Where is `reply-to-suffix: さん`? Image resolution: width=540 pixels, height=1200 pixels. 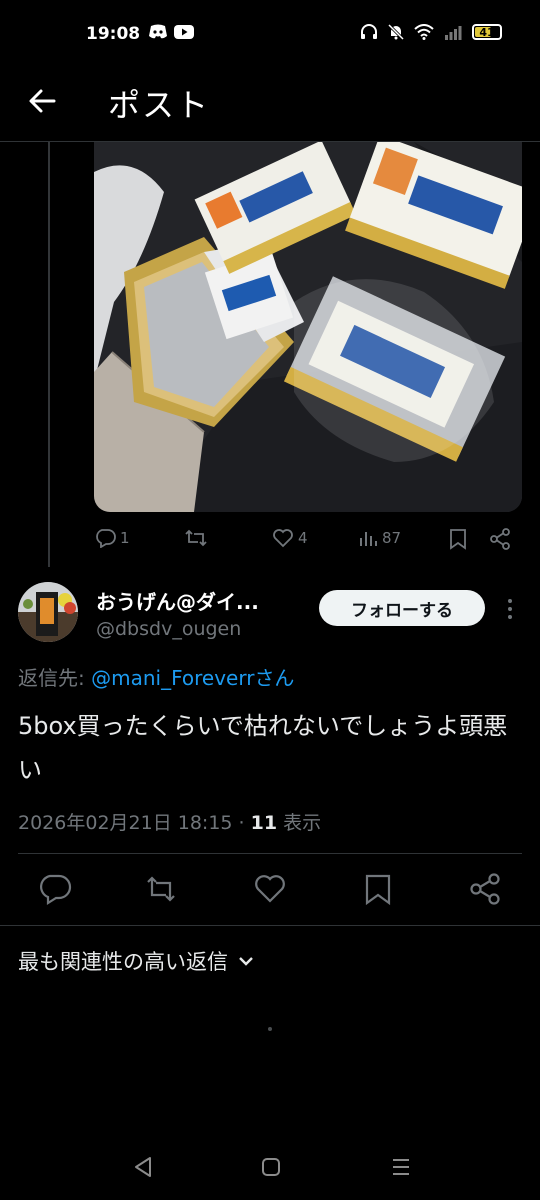
reply-to-suffix: さん is located at coordinates (274, 678).